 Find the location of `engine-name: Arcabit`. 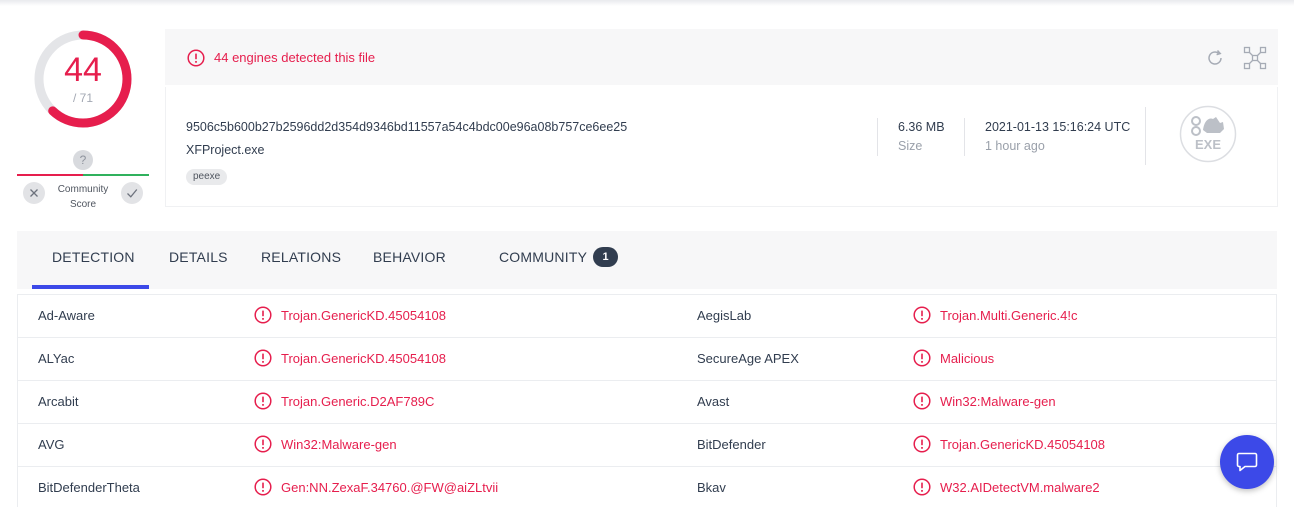

engine-name: Arcabit is located at coordinates (58, 401).